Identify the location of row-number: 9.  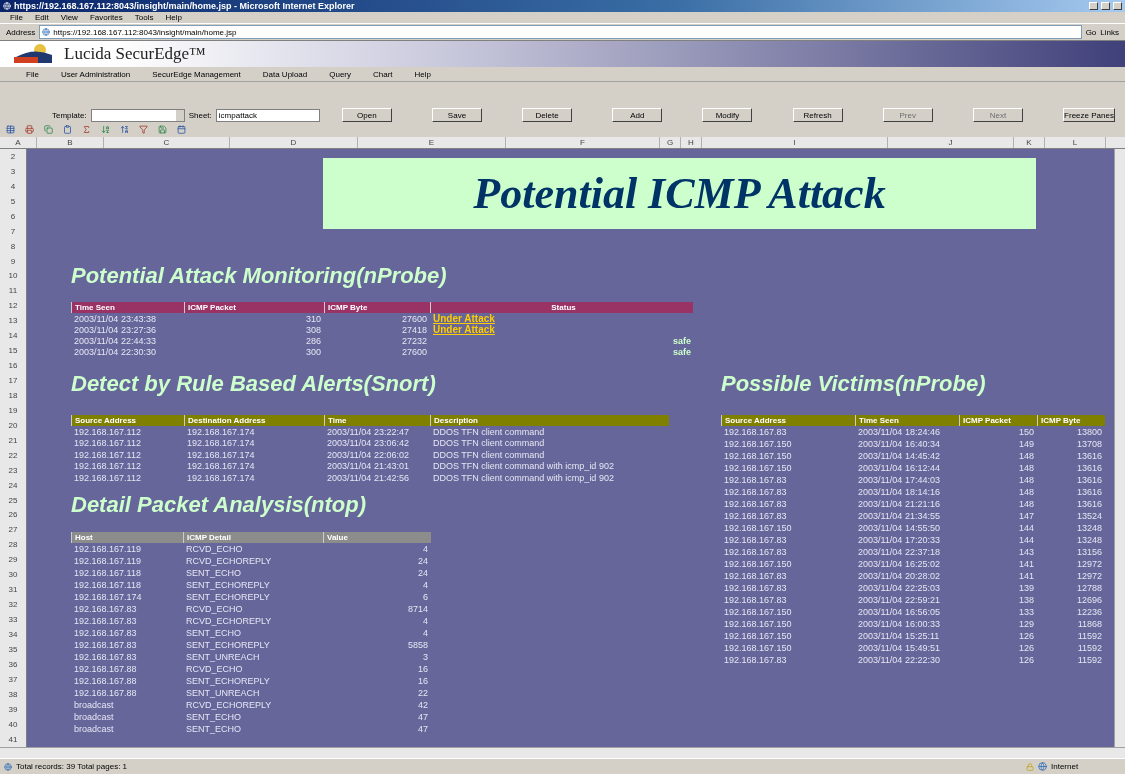
(13, 261).